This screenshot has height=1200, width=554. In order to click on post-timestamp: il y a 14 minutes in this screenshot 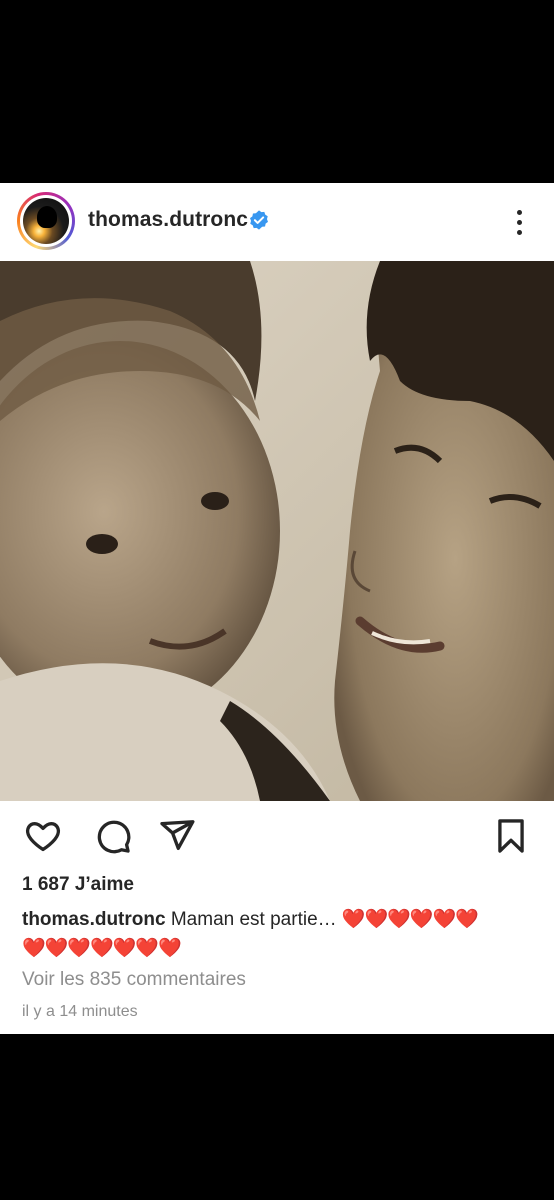, I will do `click(80, 1011)`.